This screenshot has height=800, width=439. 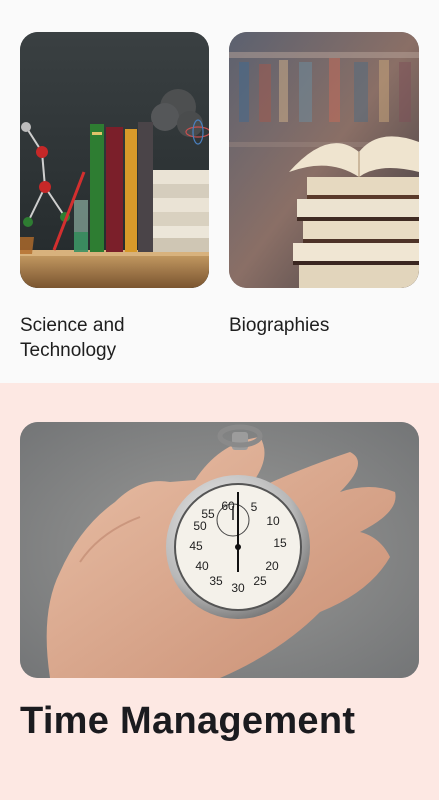 I want to click on stopwatch-number: 35, so click(x=216, y=581).